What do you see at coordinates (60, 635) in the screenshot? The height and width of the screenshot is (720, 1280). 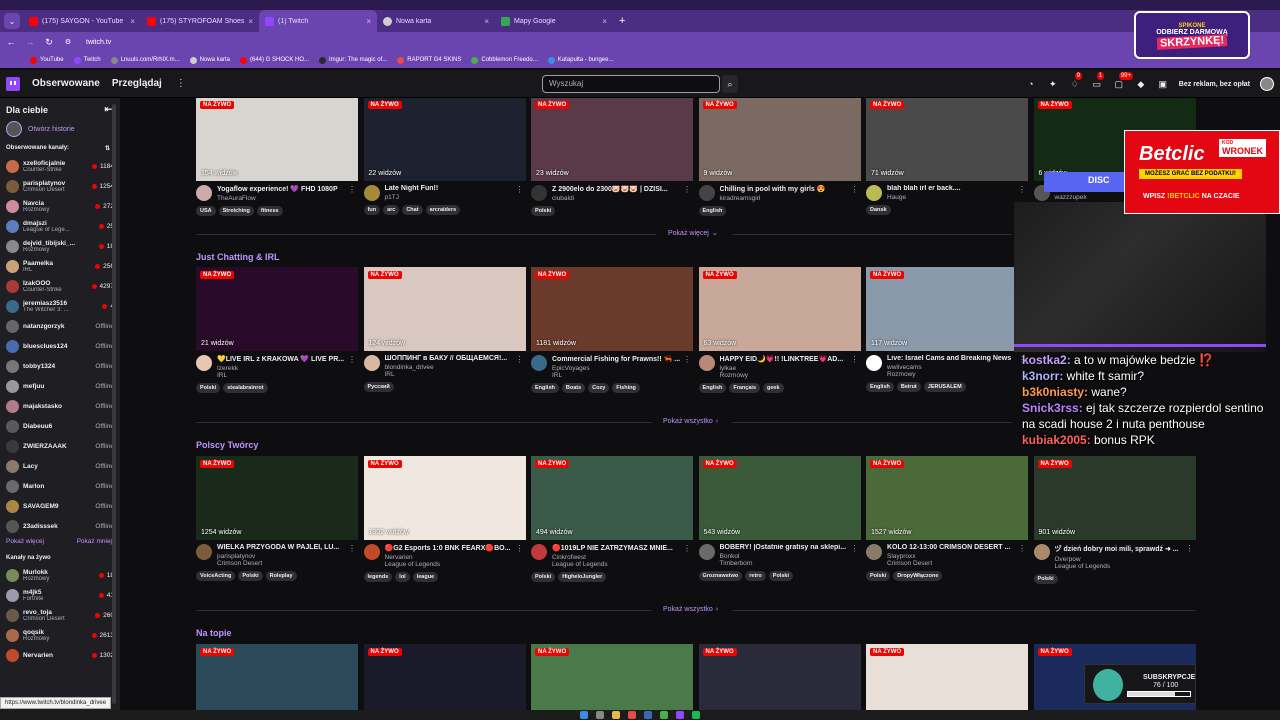 I see `sidebar-channel-item: qoqsik Rozmowy 2613` at bounding box center [60, 635].